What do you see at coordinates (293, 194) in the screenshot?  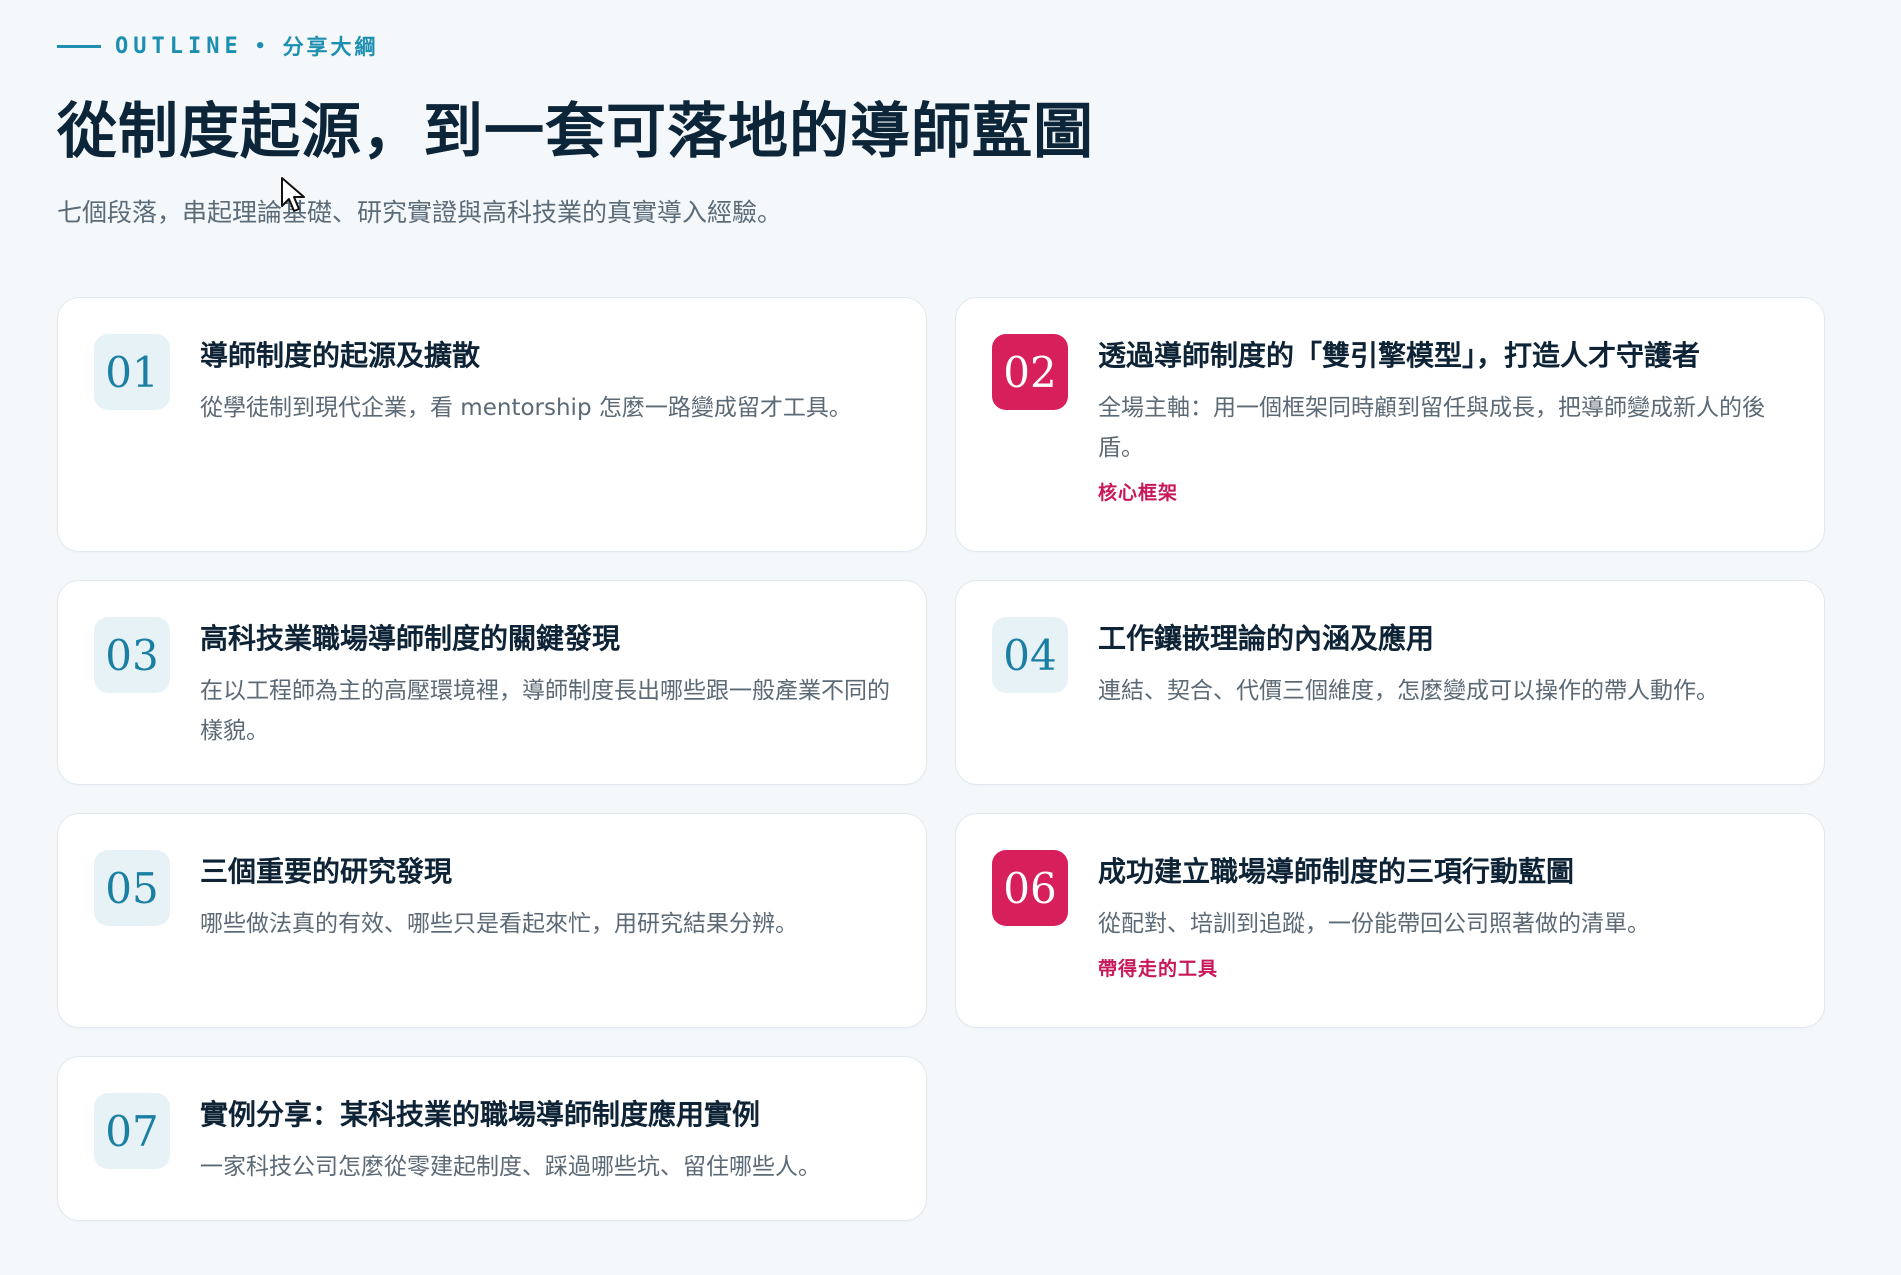 I see `mouse-pointer-icon` at bounding box center [293, 194].